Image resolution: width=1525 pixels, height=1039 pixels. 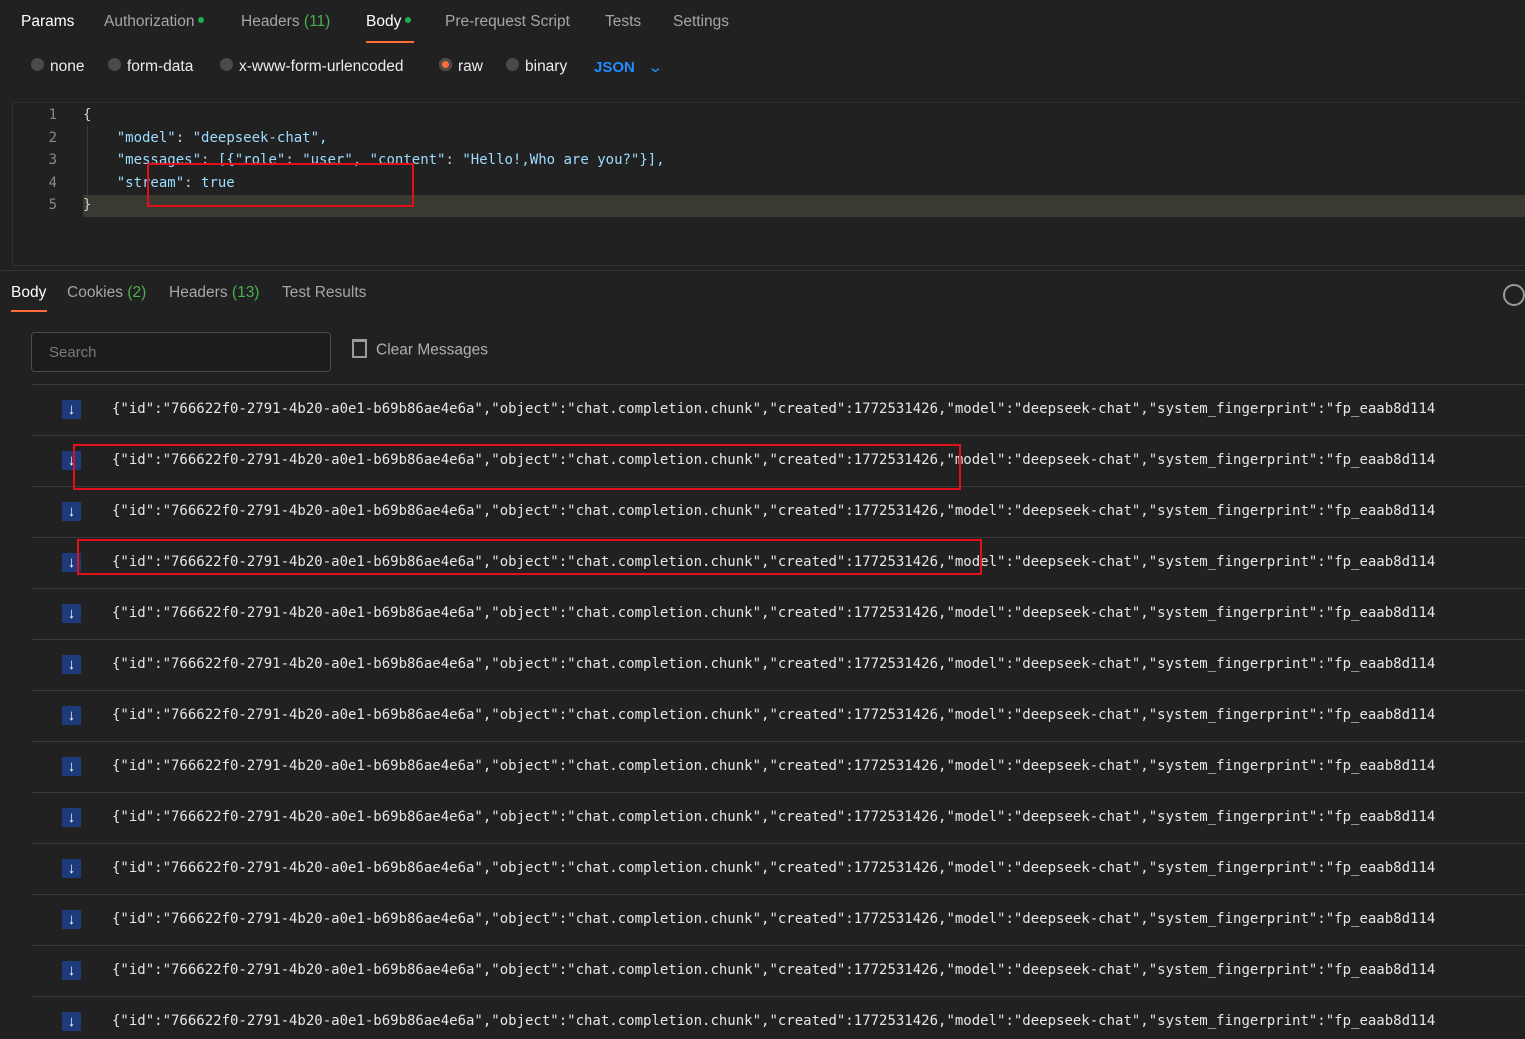 I want to click on radio-raw: raw, so click(x=461, y=67).